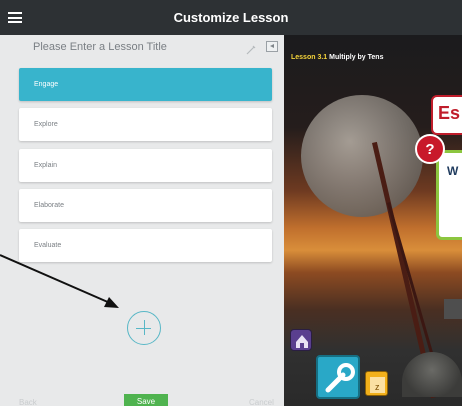 Image resolution: width=462 pixels, height=409 pixels. What do you see at coordinates (145, 84) in the screenshot?
I see `section-engage: Engage` at bounding box center [145, 84].